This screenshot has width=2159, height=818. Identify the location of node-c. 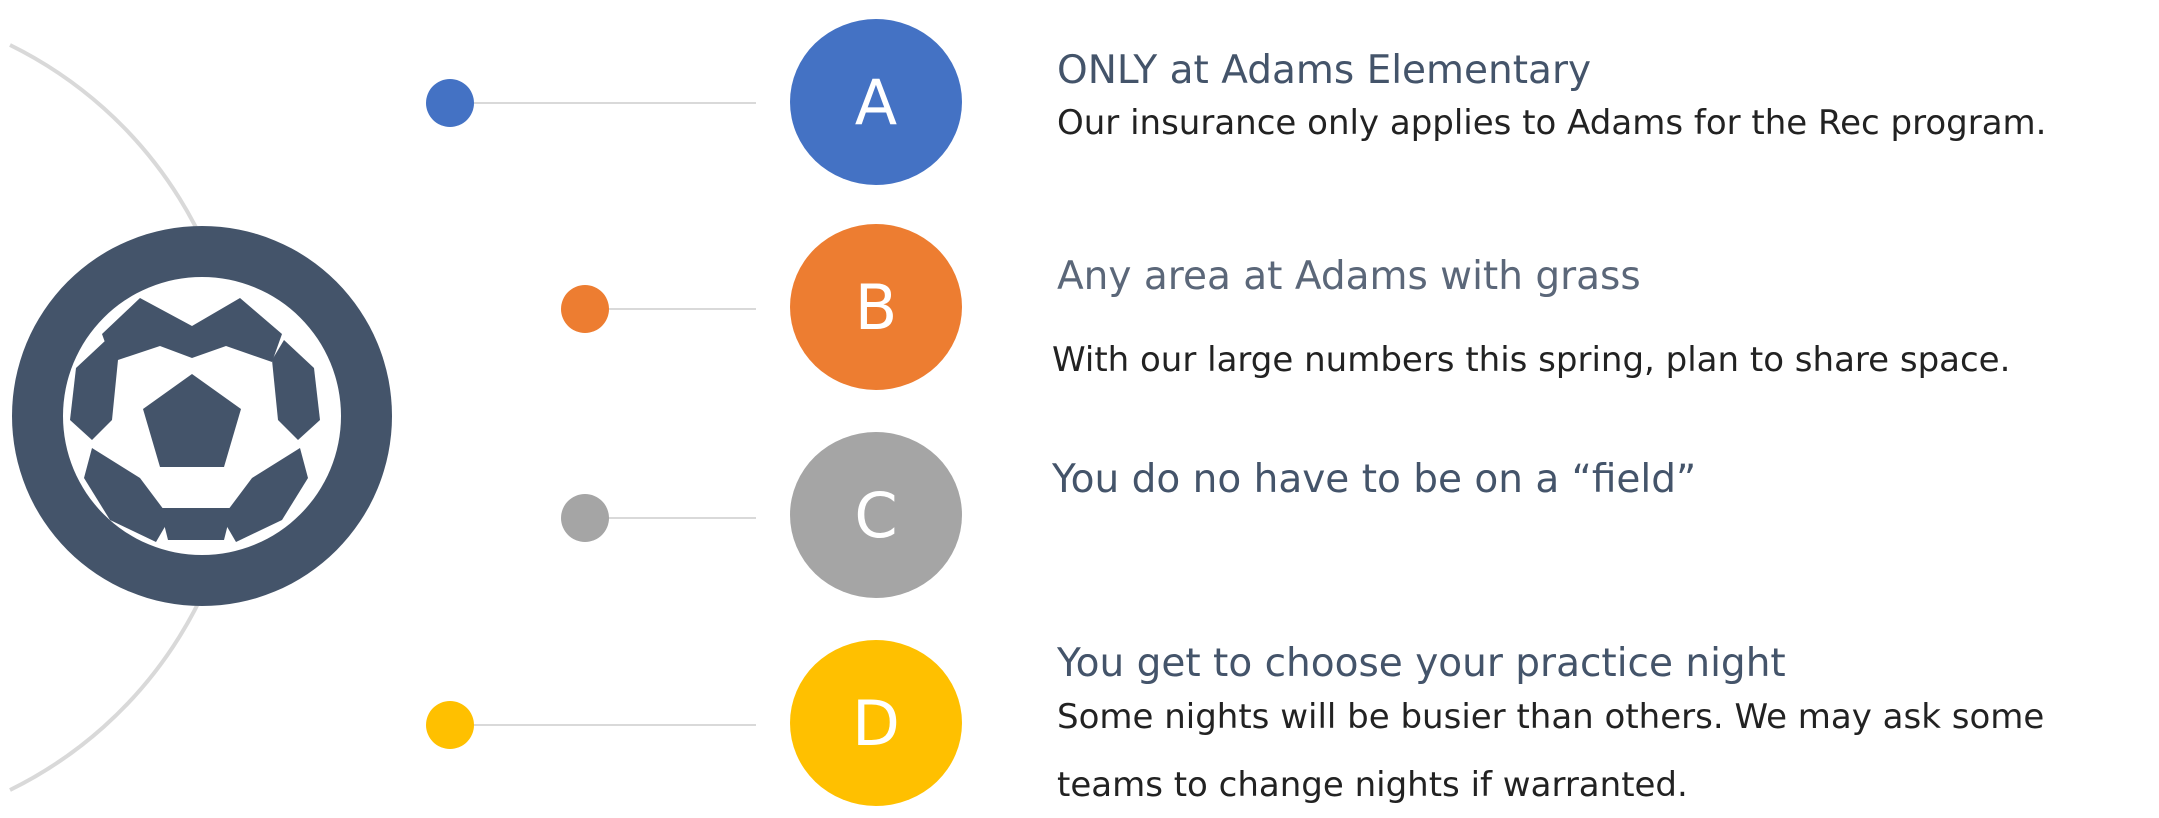
(585, 518).